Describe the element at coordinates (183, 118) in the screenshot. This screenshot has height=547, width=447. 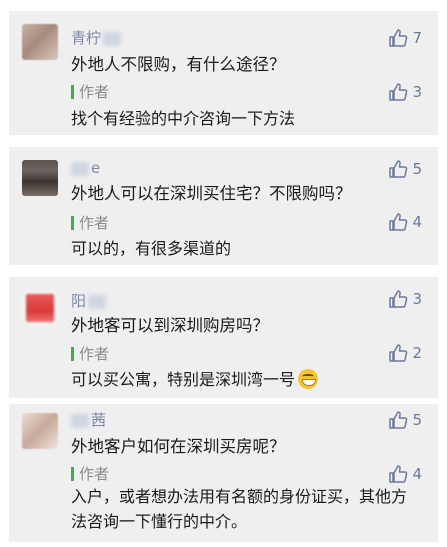
I see `reply-text: 找个有经验的中介咨询一下方法` at that location.